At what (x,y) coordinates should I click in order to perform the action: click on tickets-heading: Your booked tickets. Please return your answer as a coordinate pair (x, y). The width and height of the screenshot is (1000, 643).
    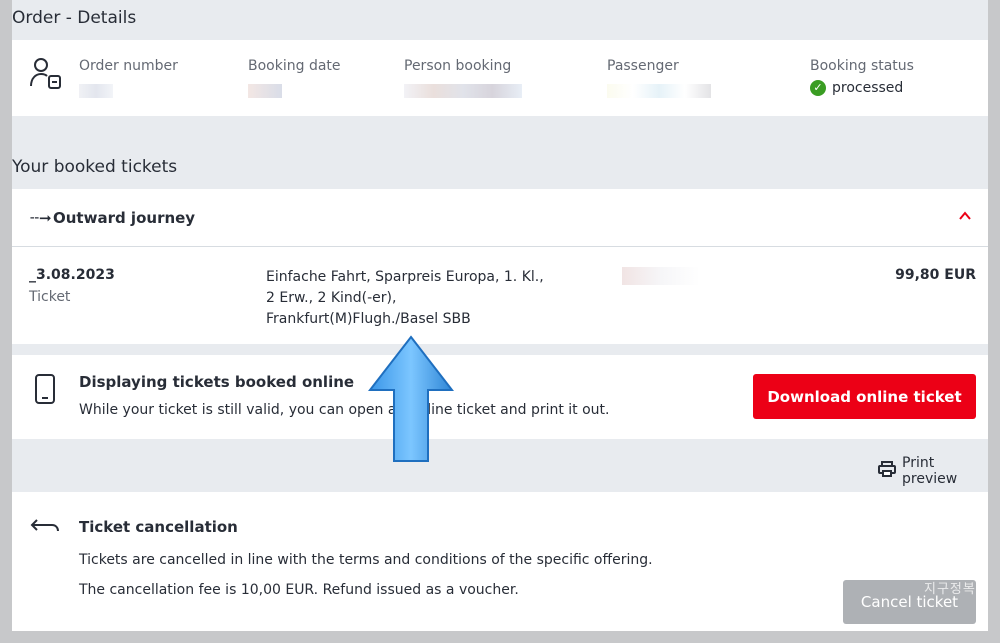
    Looking at the image, I should click on (95, 167).